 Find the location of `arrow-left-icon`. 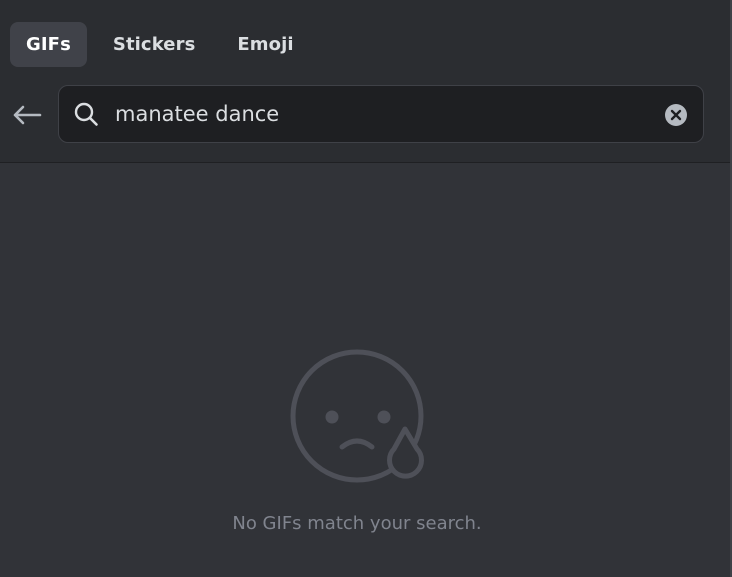

arrow-left-icon is located at coordinates (27, 115).